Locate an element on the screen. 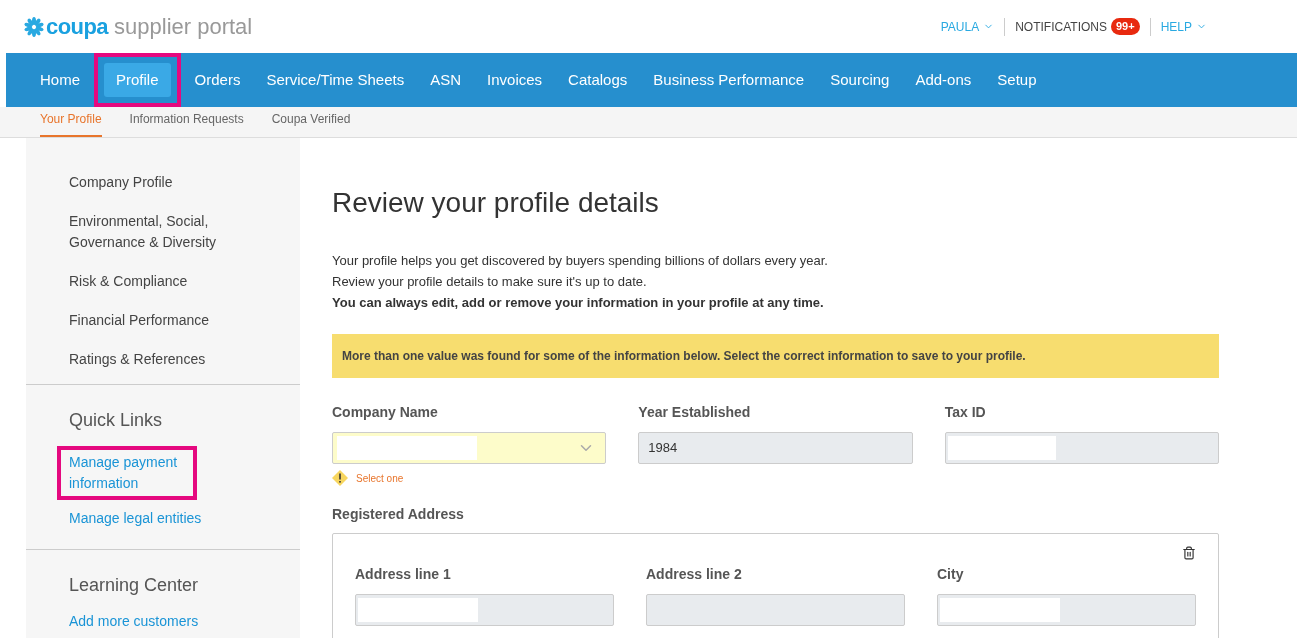  page-title: Review your profile details is located at coordinates (496, 203).